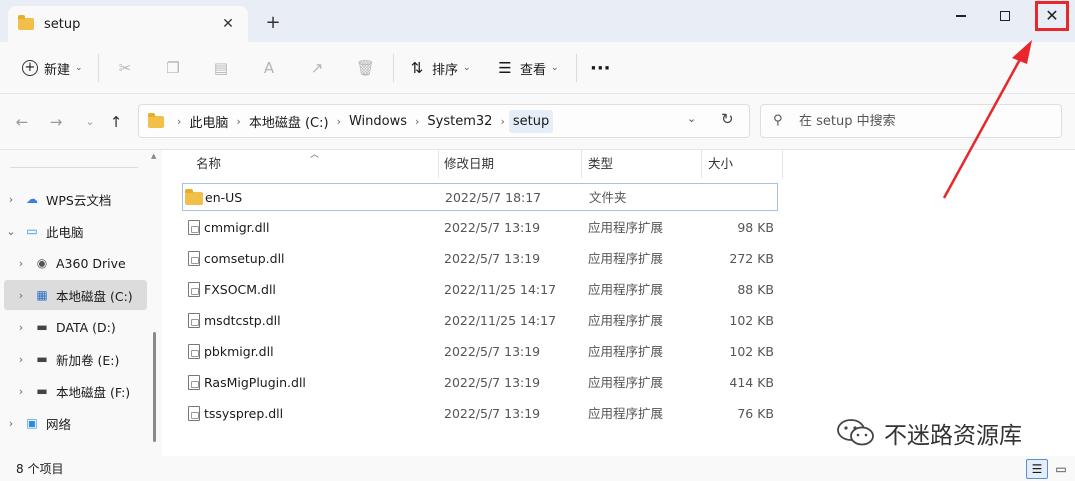 The width and height of the screenshot is (1075, 481). What do you see at coordinates (32, 423) in the screenshot?
I see `network-icon: ▣` at bounding box center [32, 423].